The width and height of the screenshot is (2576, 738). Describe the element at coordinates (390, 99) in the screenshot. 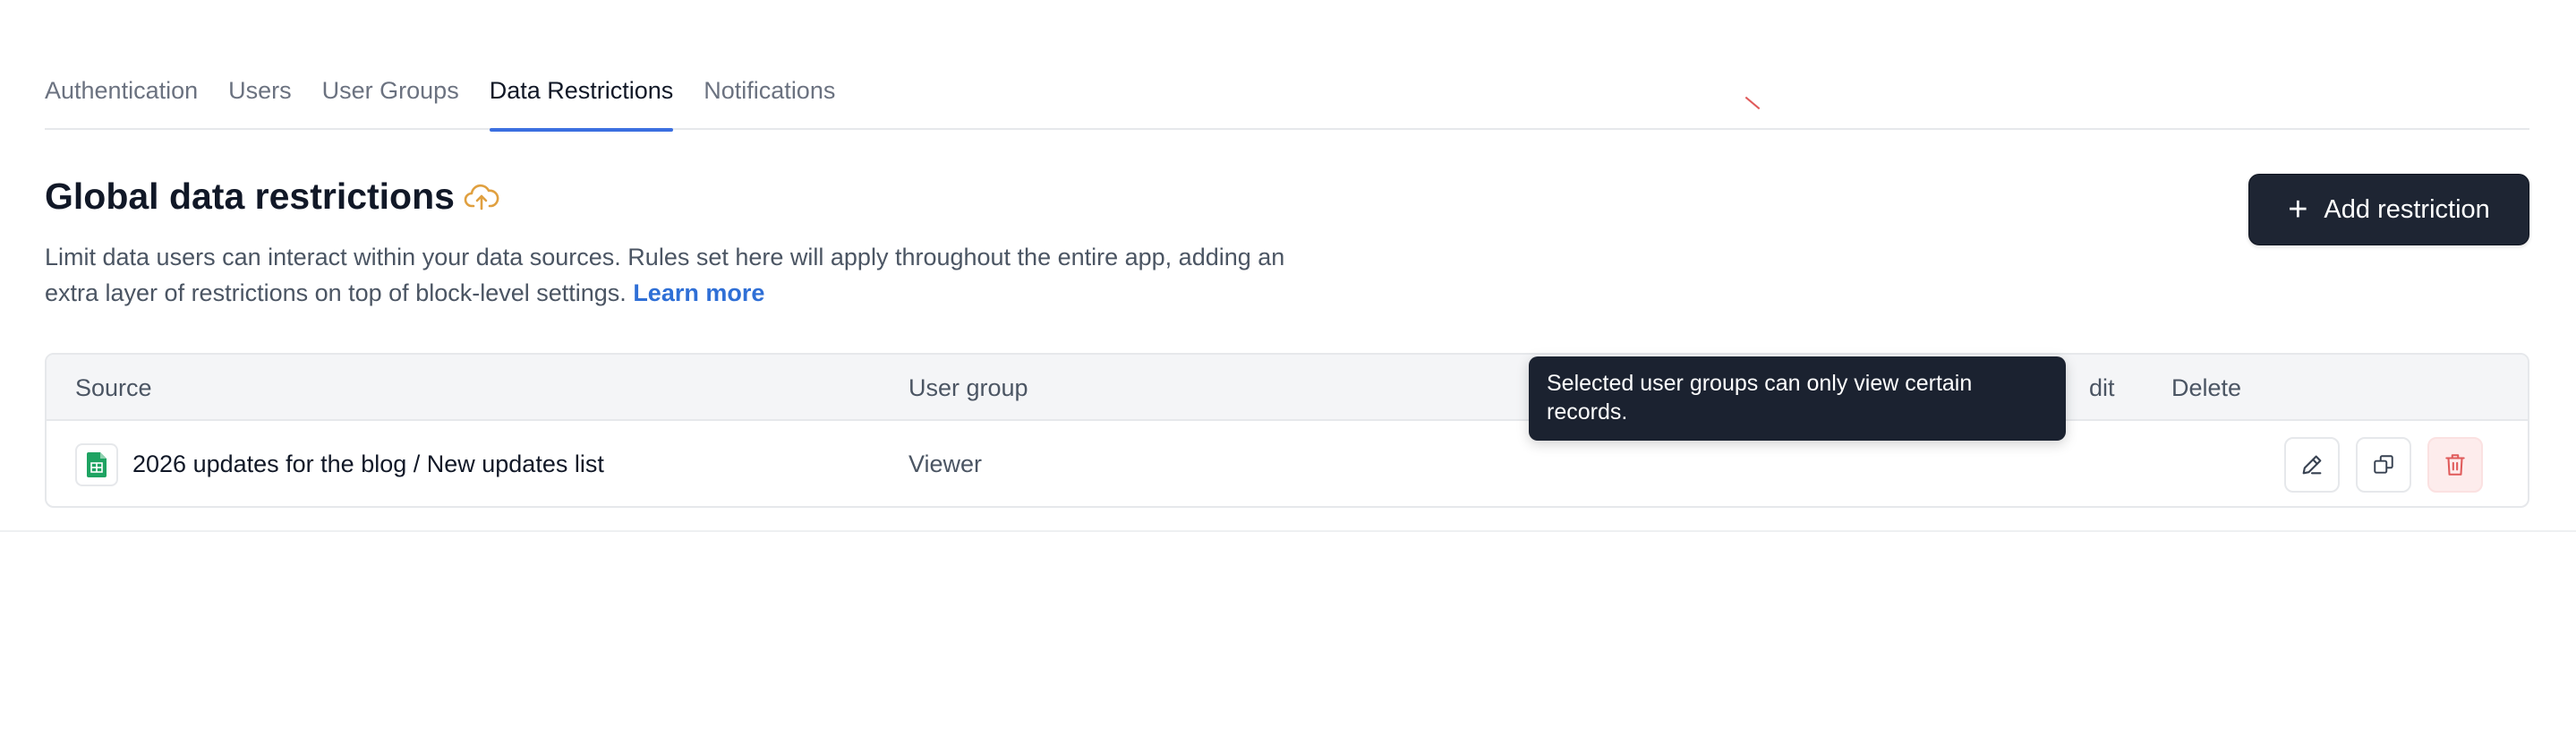

I see `tab-user-groups: User Groups` at that location.